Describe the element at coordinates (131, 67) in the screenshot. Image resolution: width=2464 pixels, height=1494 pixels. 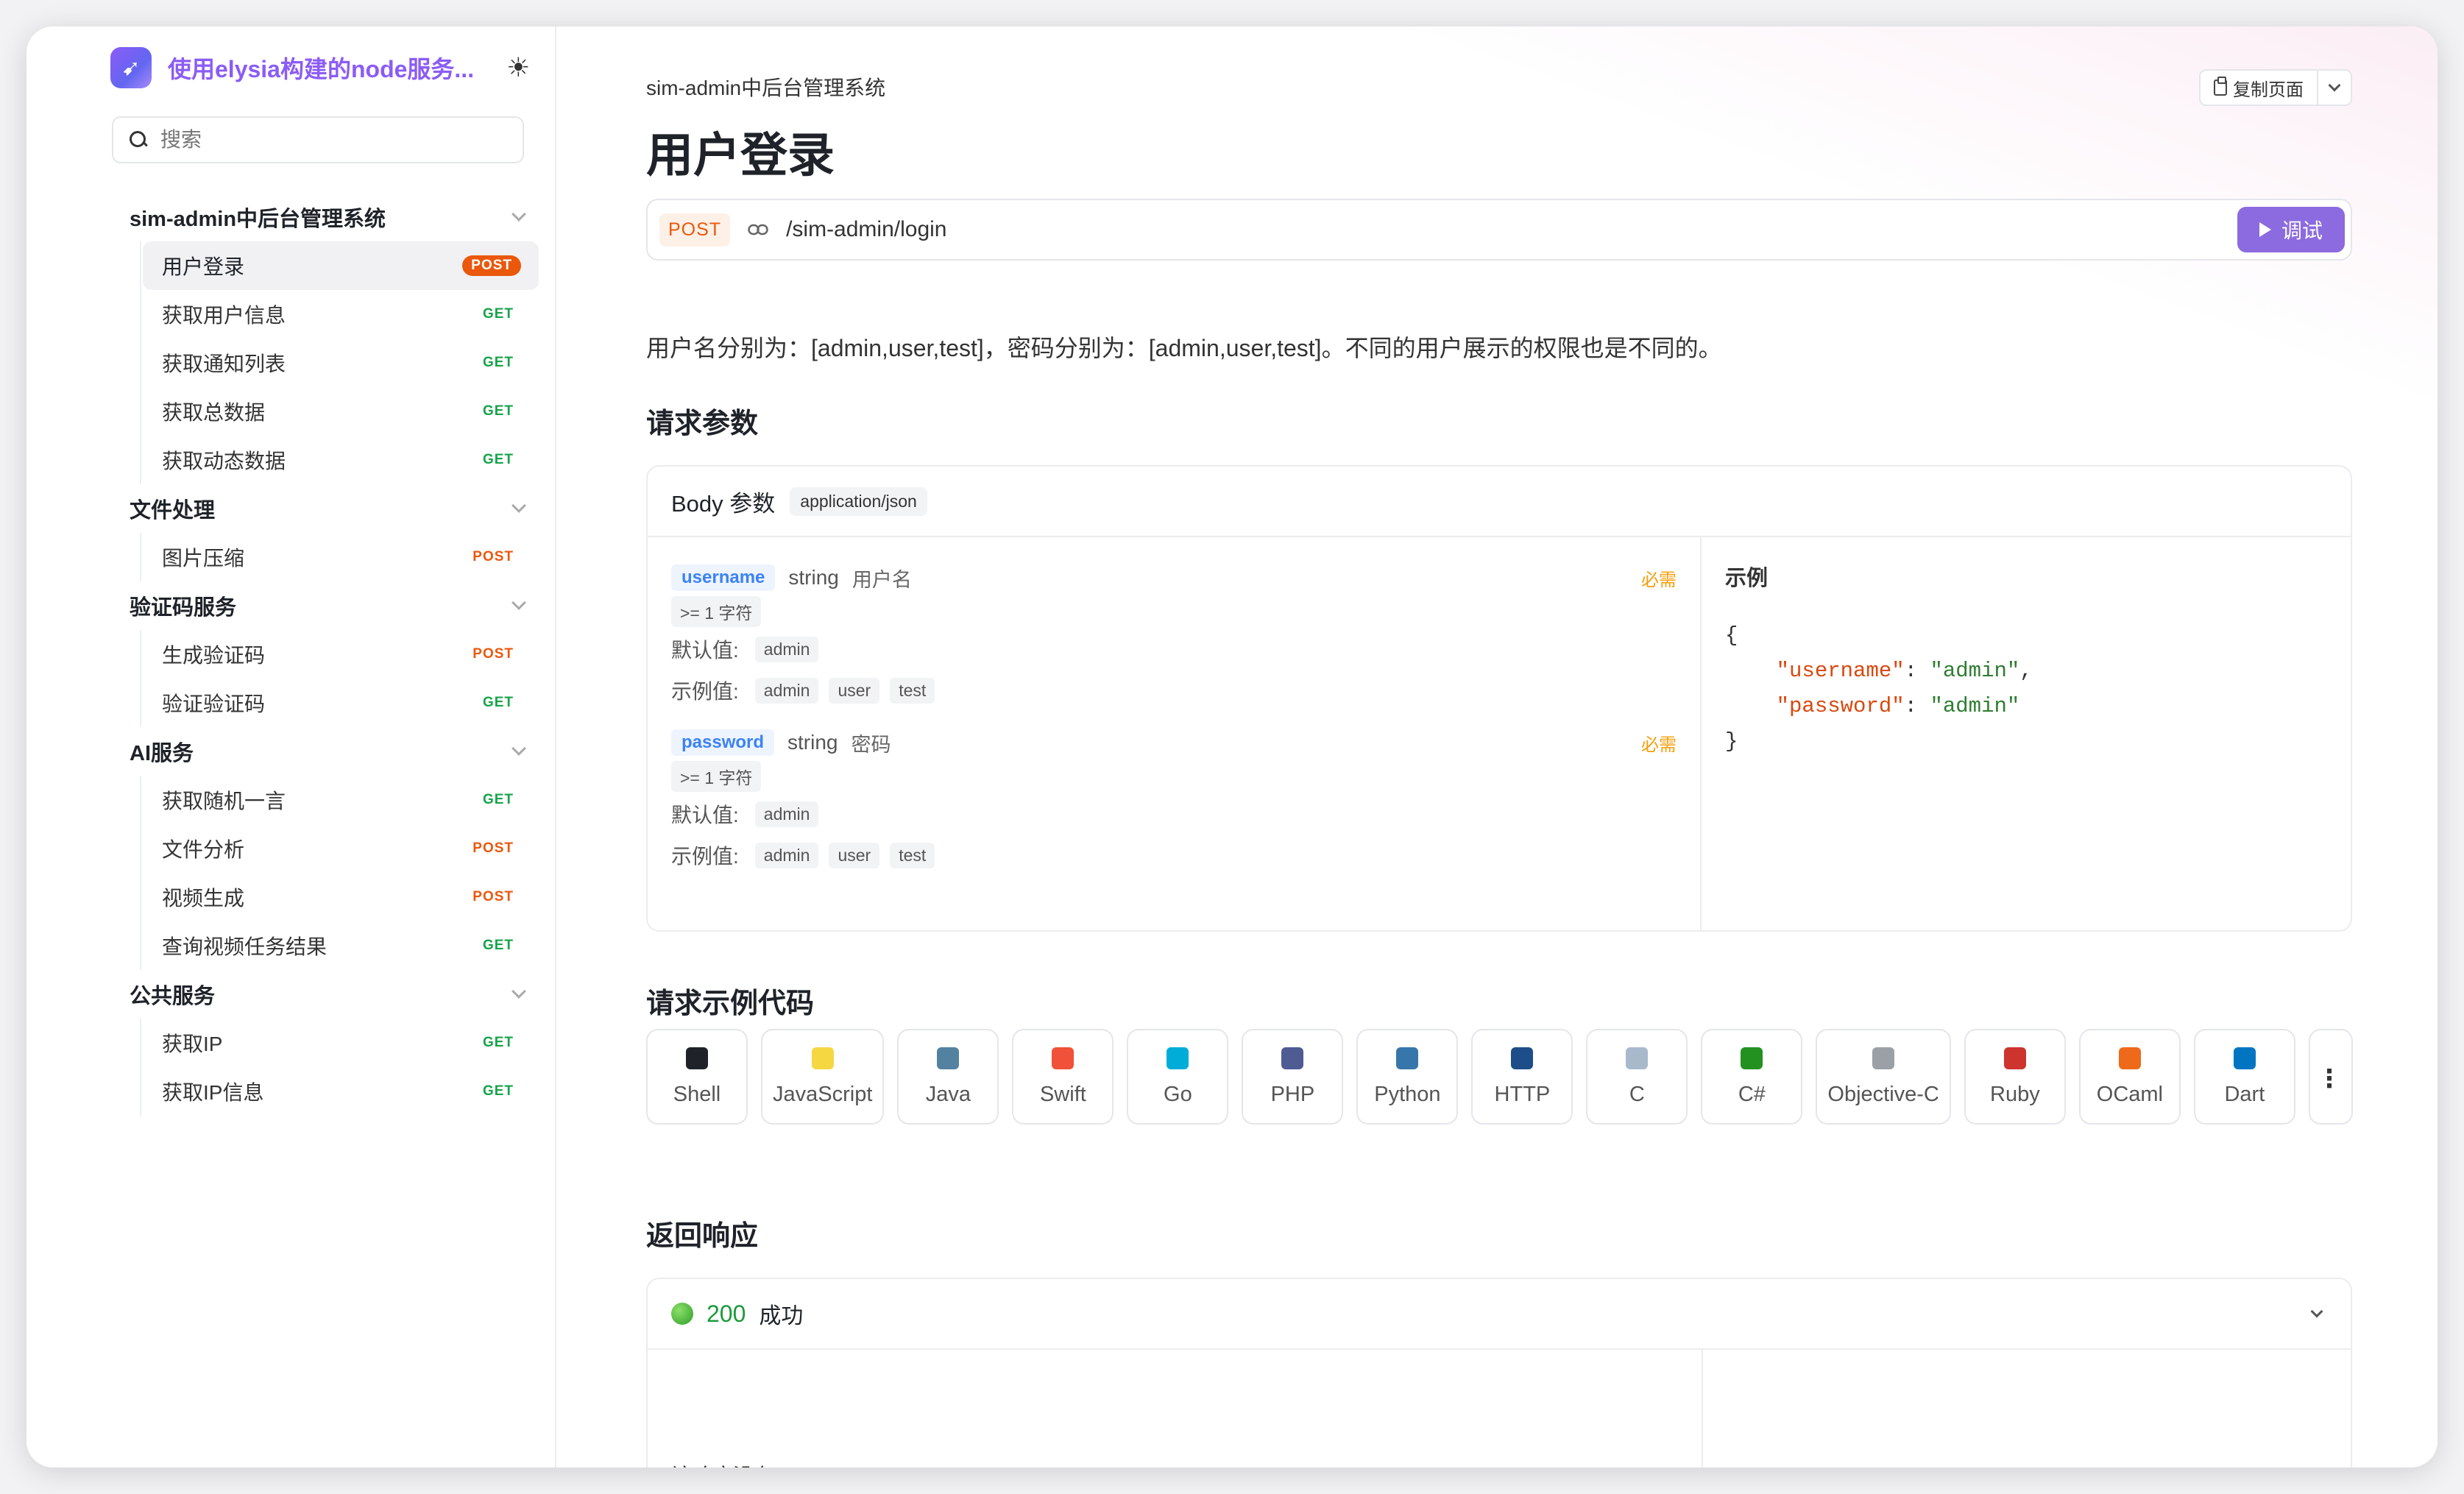
I see `rocket-logo: ➹` at that location.